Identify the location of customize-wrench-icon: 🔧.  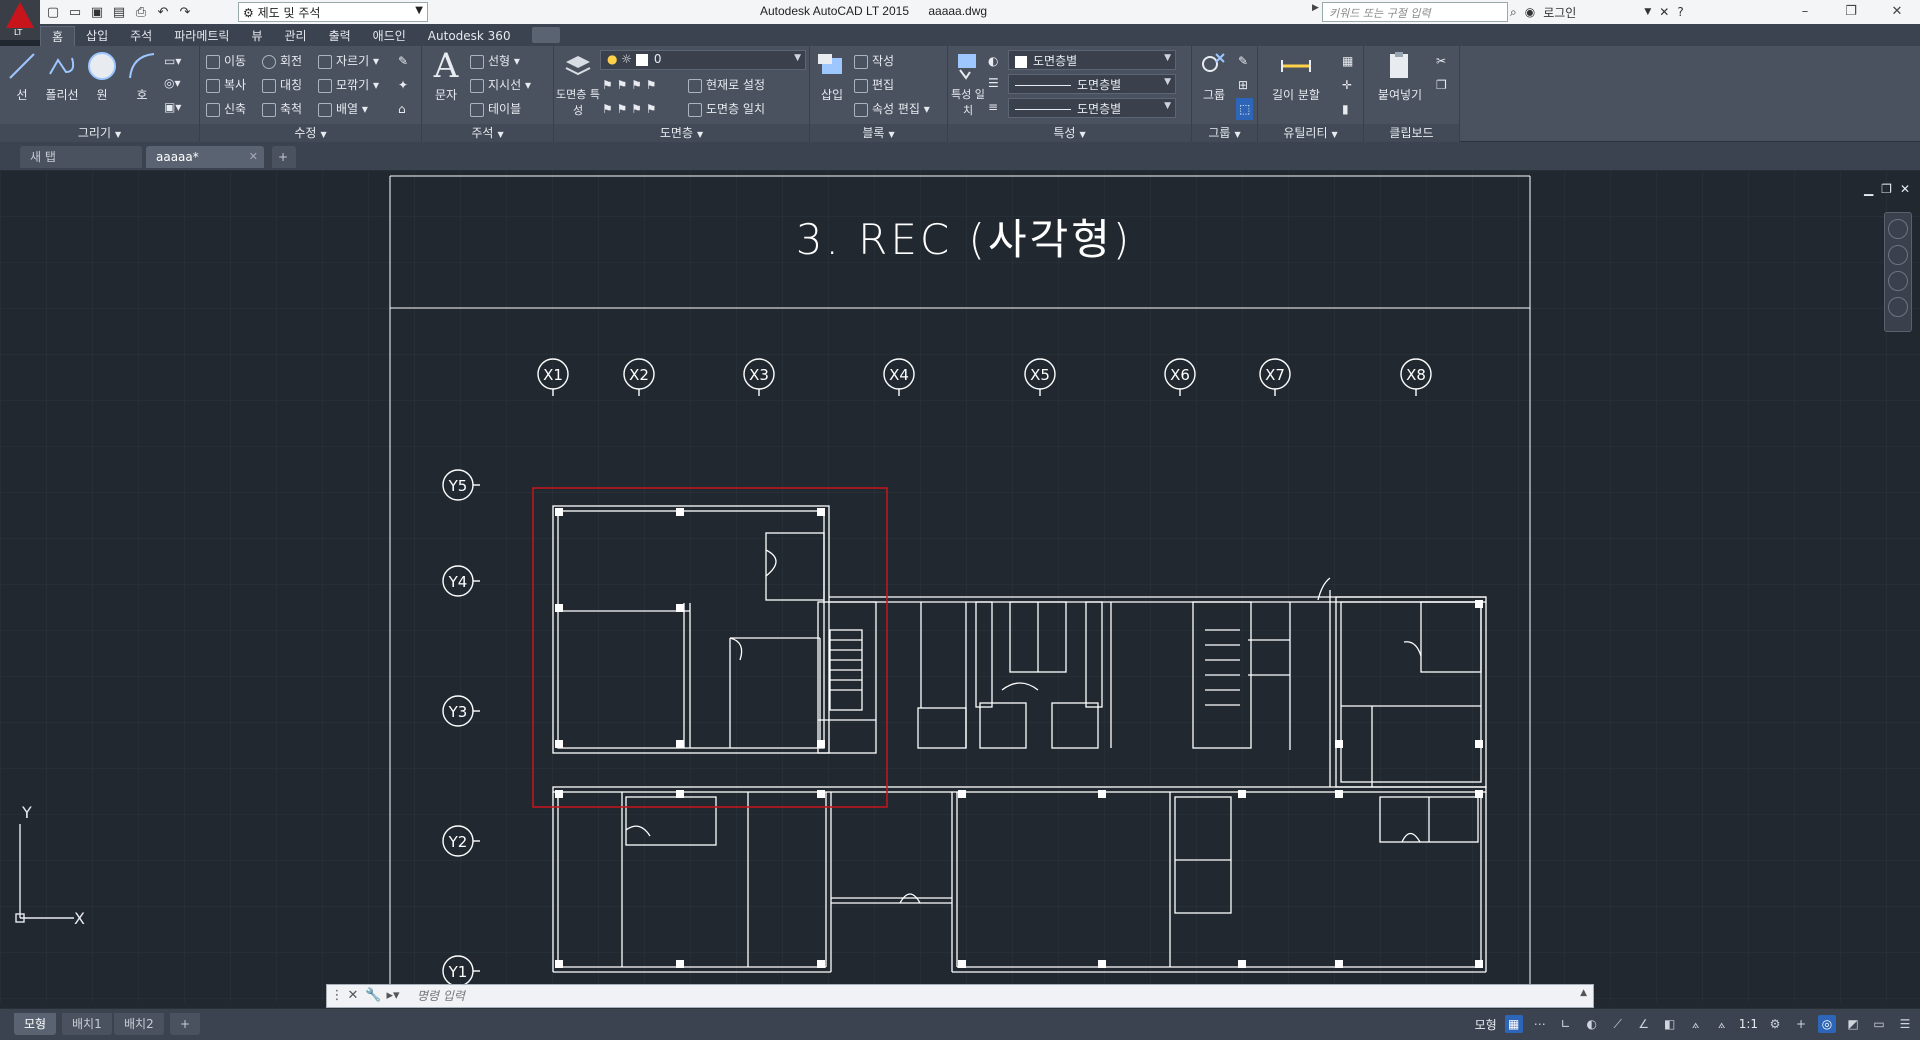
(373, 996).